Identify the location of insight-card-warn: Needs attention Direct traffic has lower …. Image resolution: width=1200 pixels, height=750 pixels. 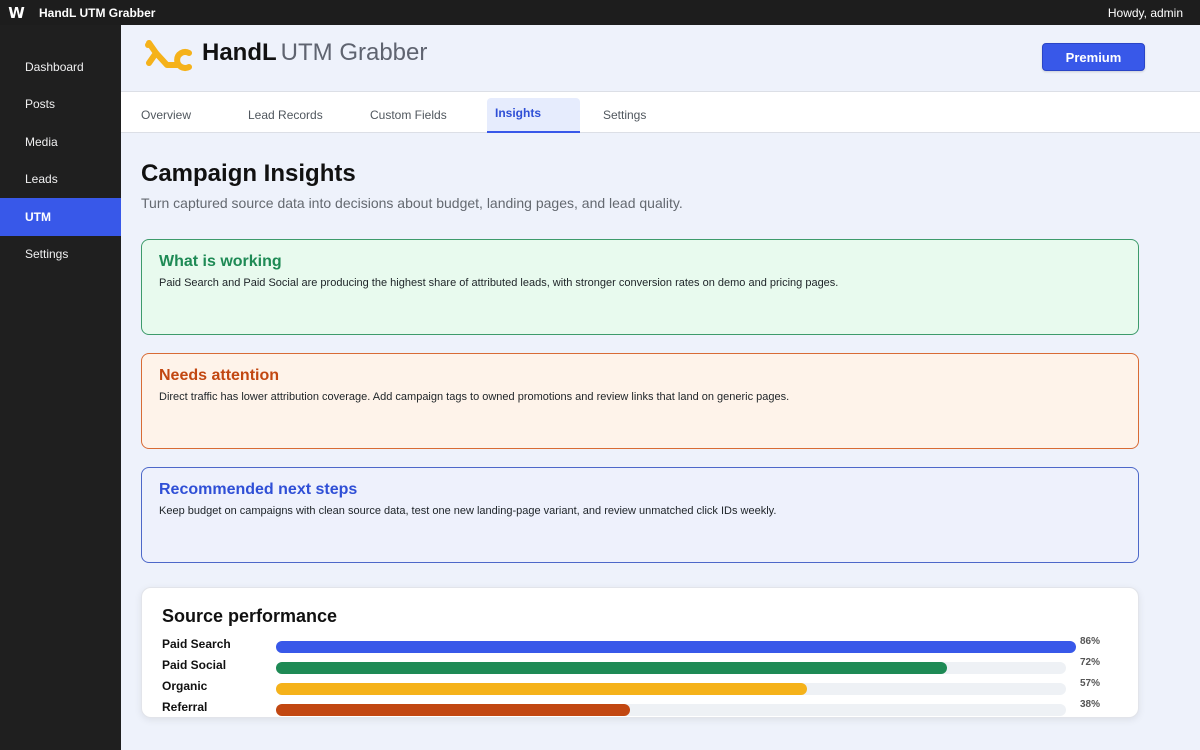
(640, 401).